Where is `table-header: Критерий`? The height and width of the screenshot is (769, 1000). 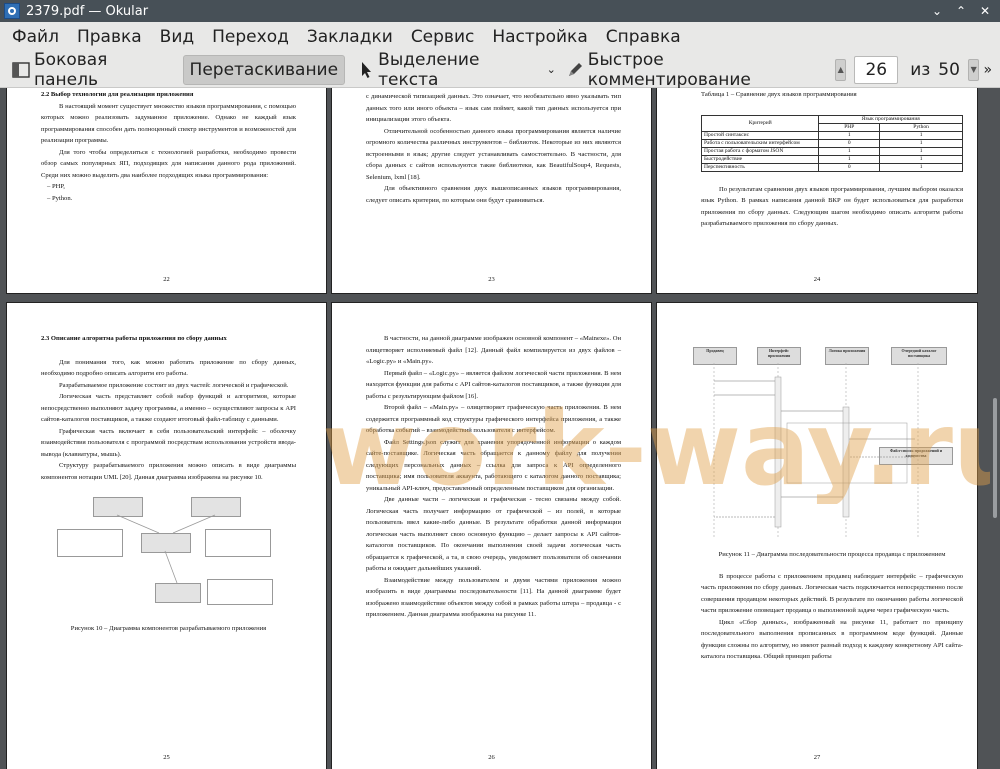 table-header: Критерий is located at coordinates (760, 123).